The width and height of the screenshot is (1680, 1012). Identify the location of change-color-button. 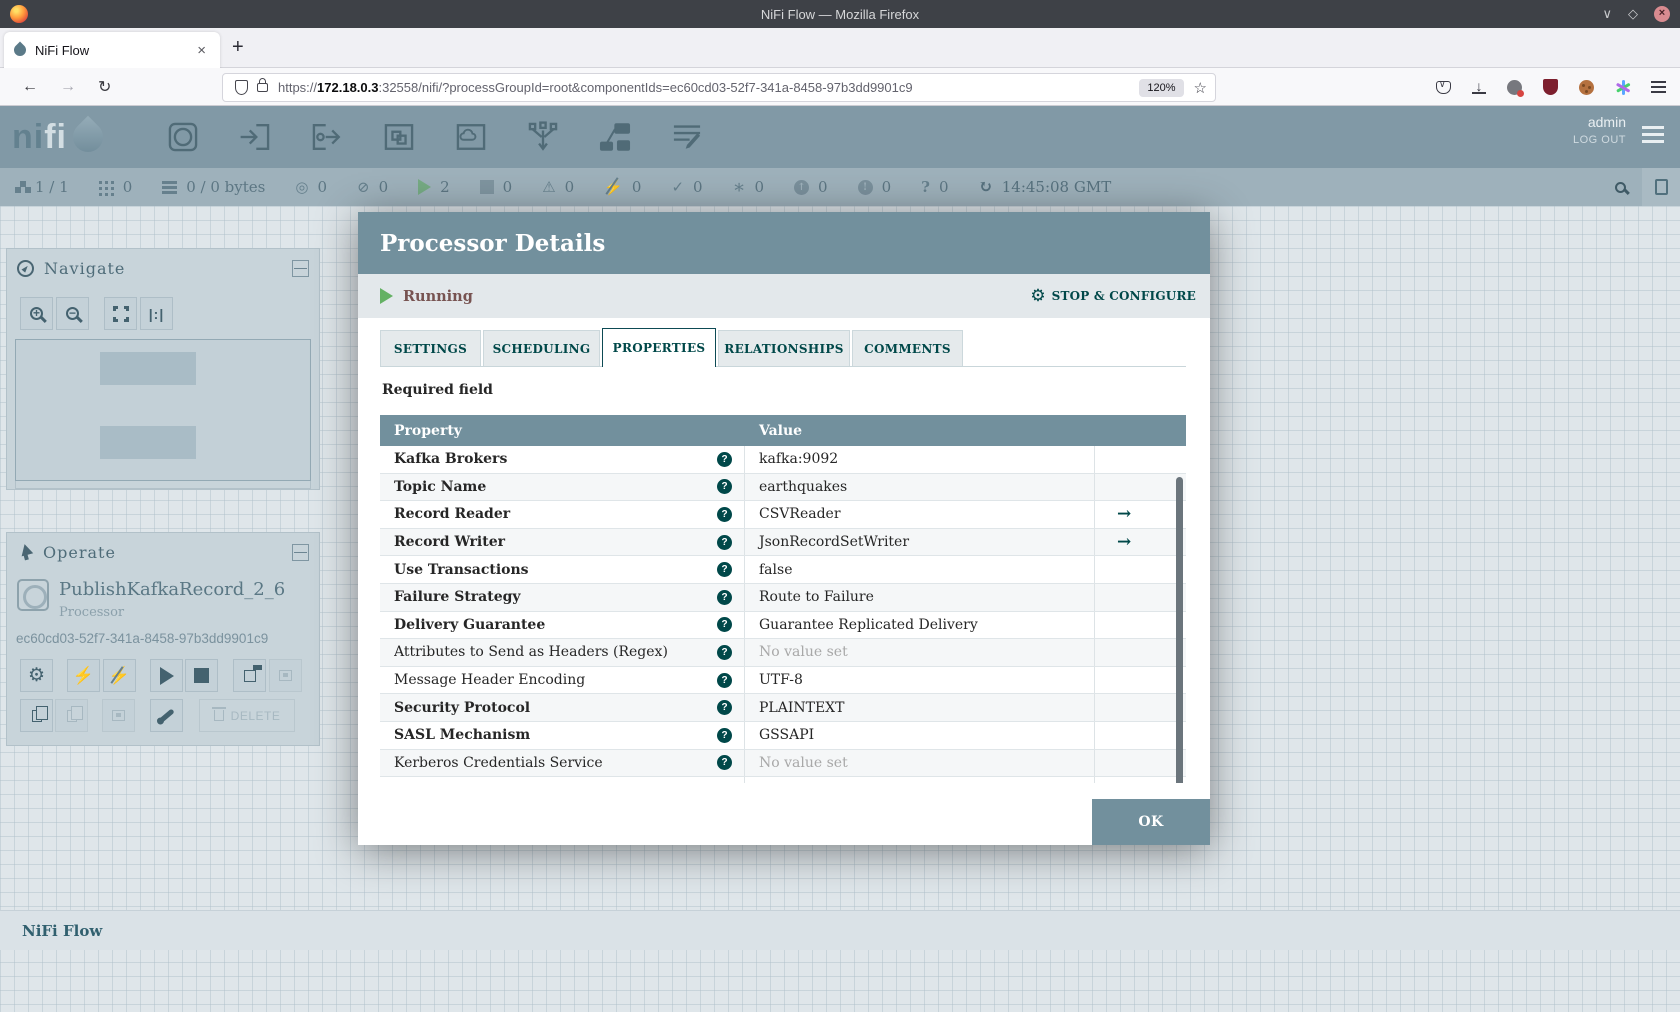
(166, 715).